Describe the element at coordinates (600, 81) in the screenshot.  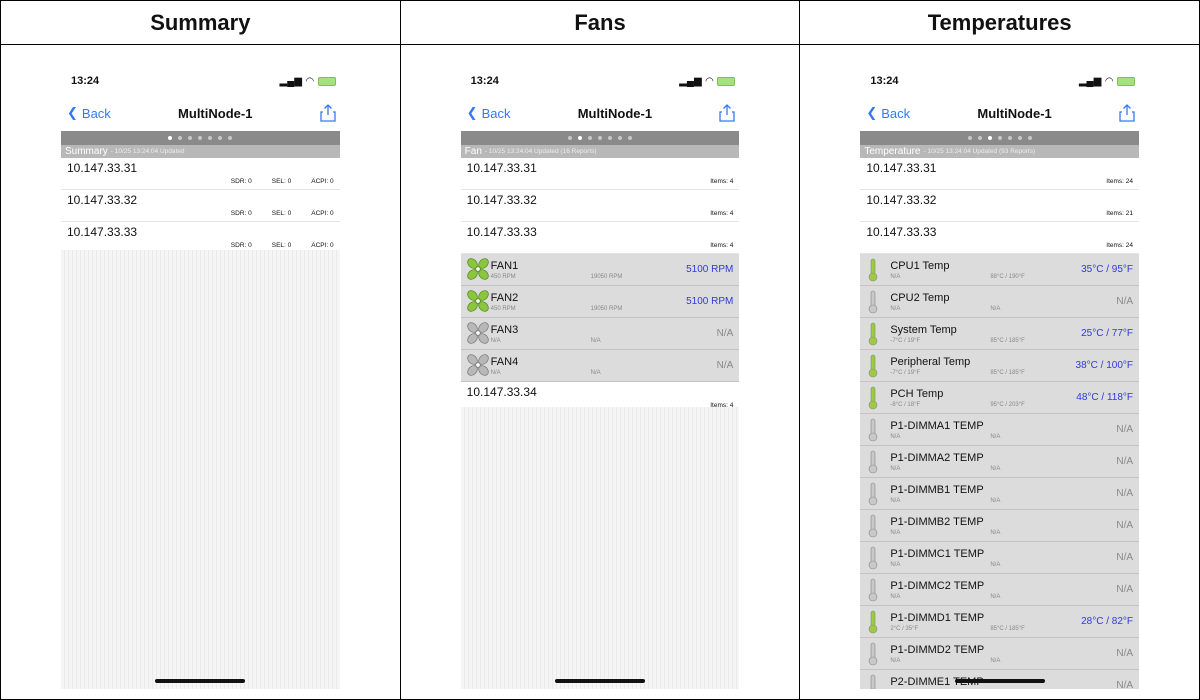
I see `status-bar: 13:24 ▂▄▆ ◠` at that location.